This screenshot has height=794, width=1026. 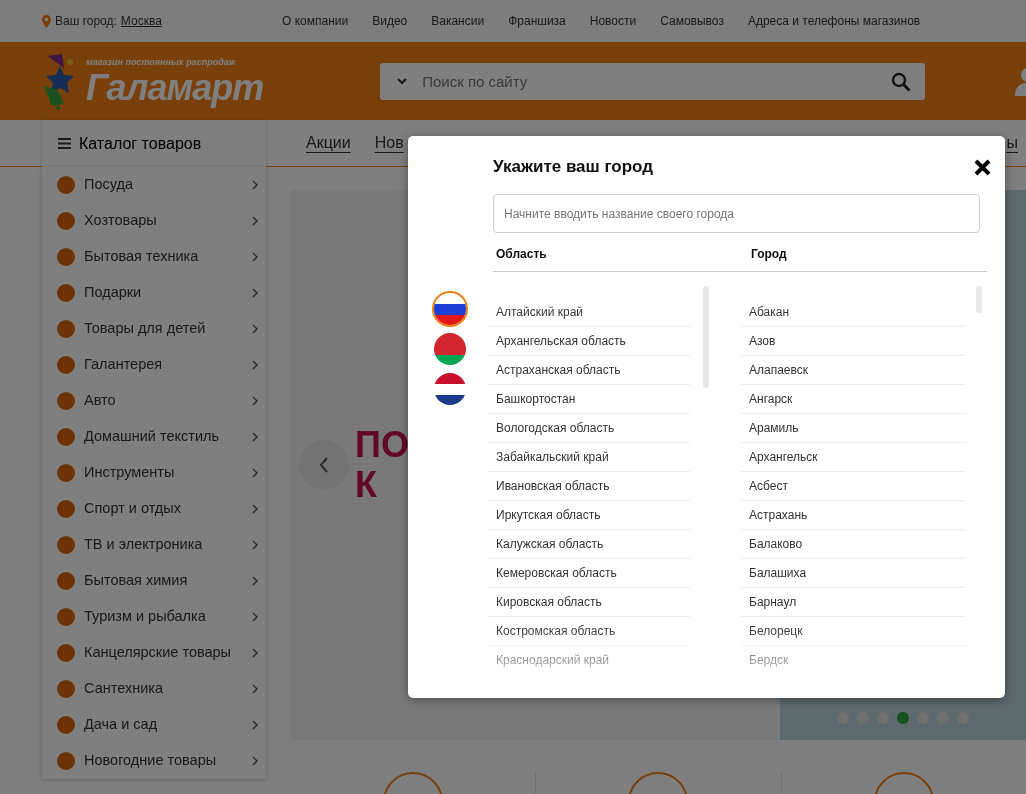 What do you see at coordinates (154, 617) in the screenshot?
I see `catalog-item: Туризм и рыбалка` at bounding box center [154, 617].